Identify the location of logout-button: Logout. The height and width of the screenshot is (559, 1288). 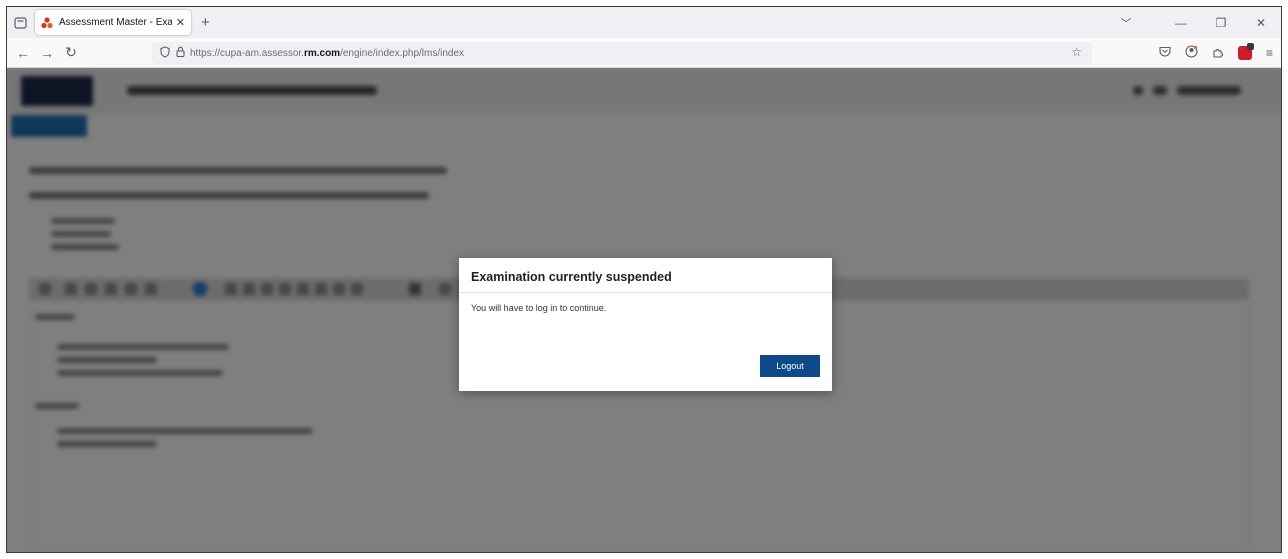
(790, 366).